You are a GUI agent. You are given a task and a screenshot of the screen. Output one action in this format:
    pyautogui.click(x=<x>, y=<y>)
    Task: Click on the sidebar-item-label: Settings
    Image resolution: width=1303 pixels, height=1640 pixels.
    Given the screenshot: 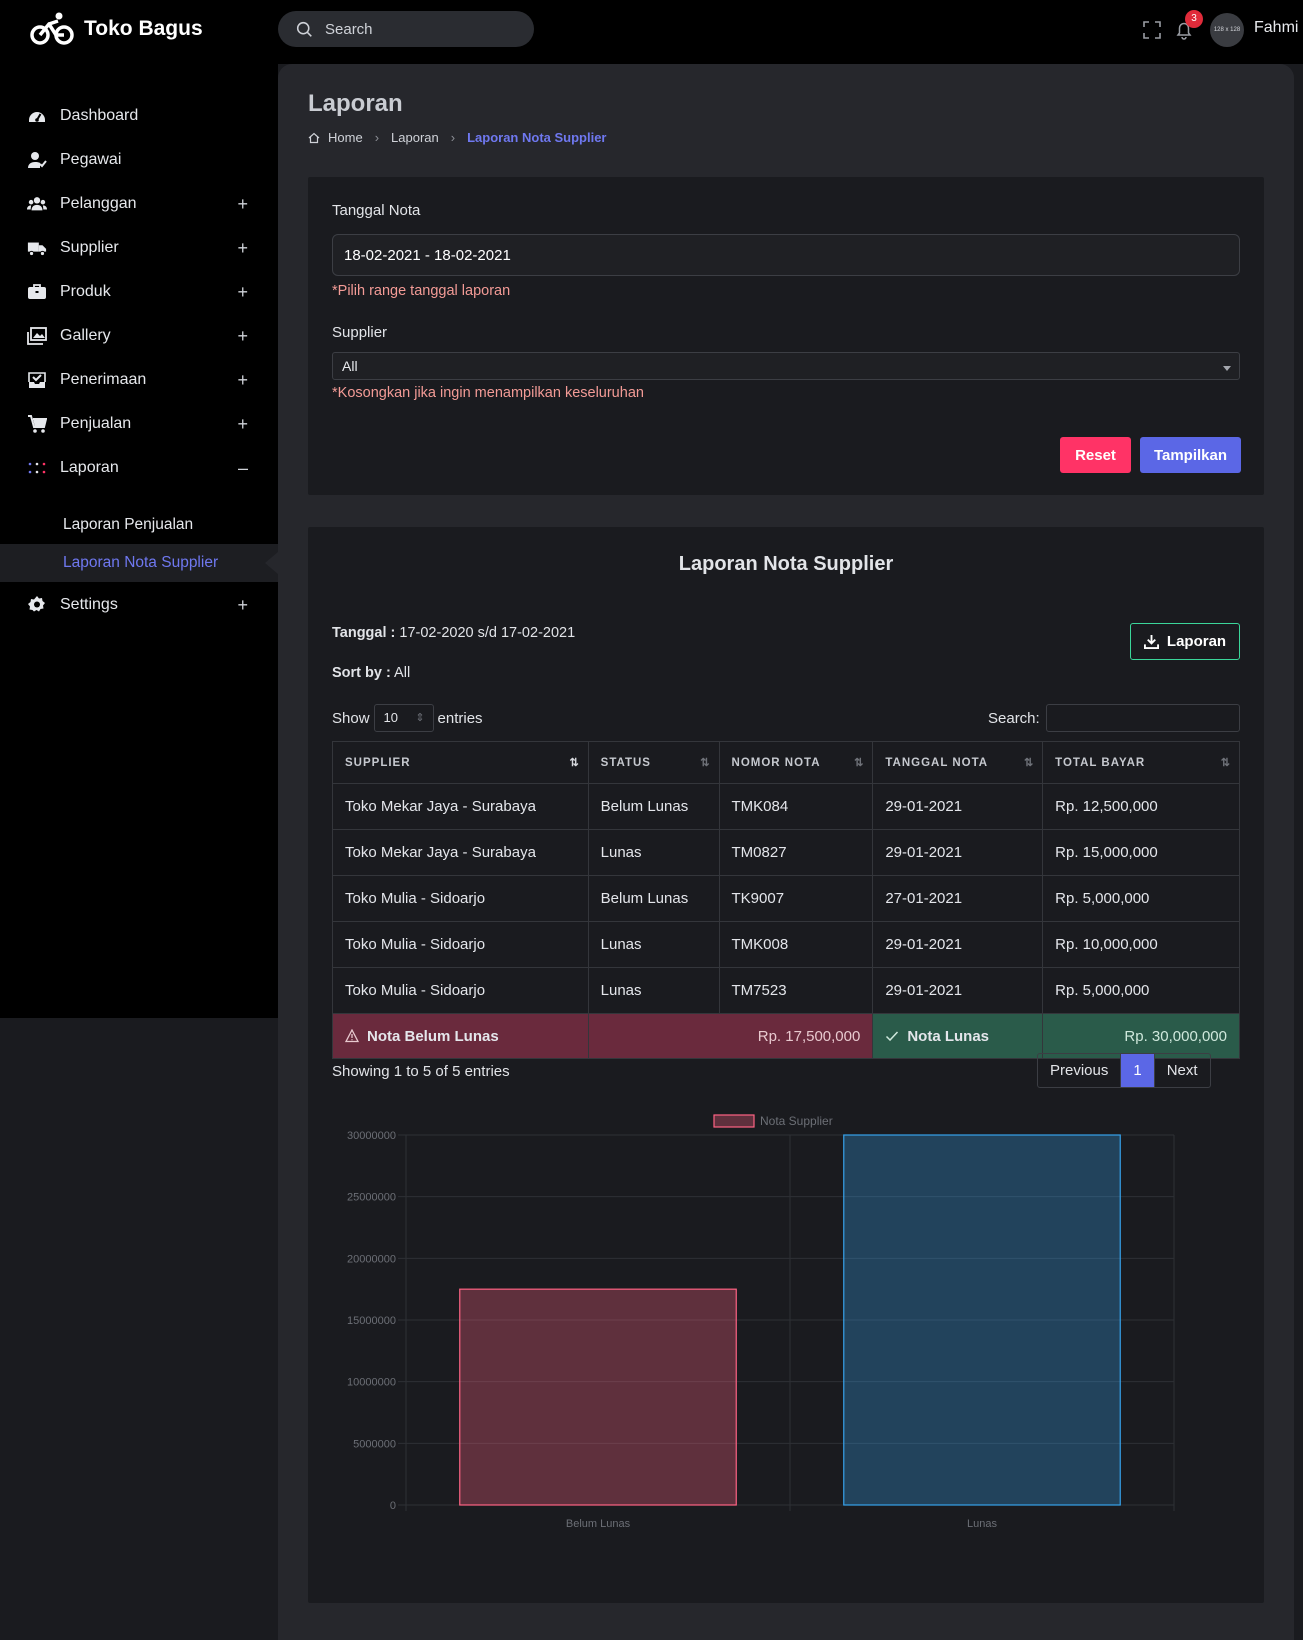 What is the action you would take?
    pyautogui.click(x=89, y=604)
    